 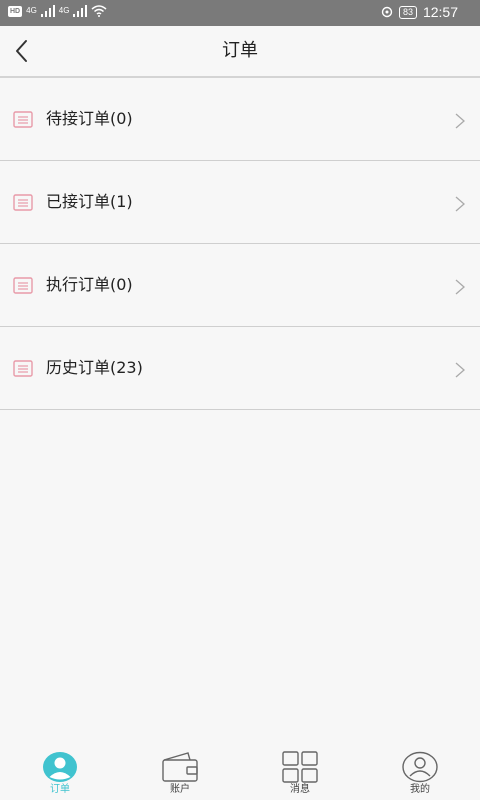 I want to click on tab-label: 我的, so click(x=420, y=789).